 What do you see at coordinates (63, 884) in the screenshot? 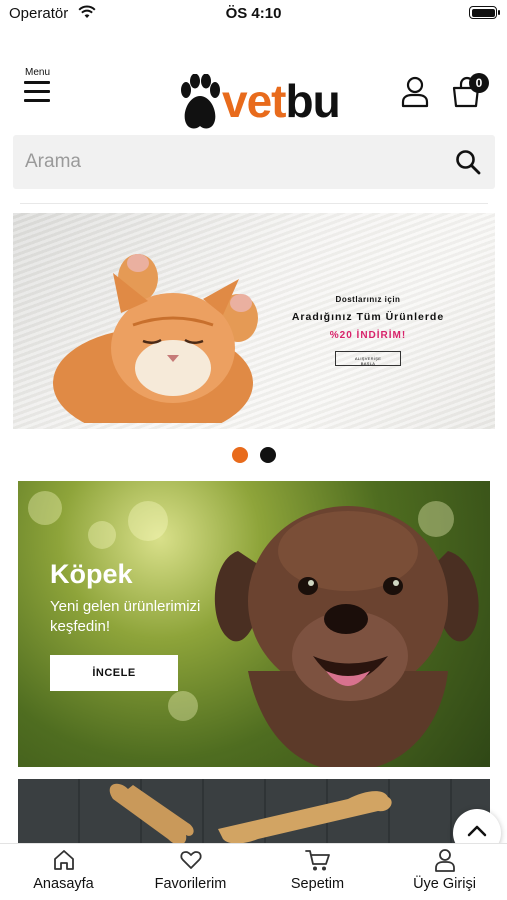
I see `tab-home-label: Anasayfa` at bounding box center [63, 884].